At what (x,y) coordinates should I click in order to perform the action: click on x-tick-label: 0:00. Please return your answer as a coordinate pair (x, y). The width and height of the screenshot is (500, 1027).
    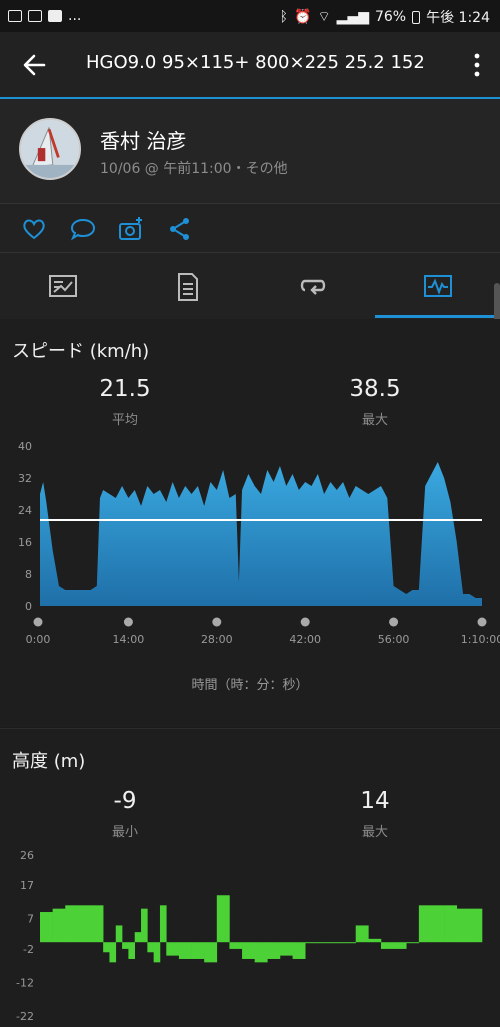
    Looking at the image, I should click on (38, 639).